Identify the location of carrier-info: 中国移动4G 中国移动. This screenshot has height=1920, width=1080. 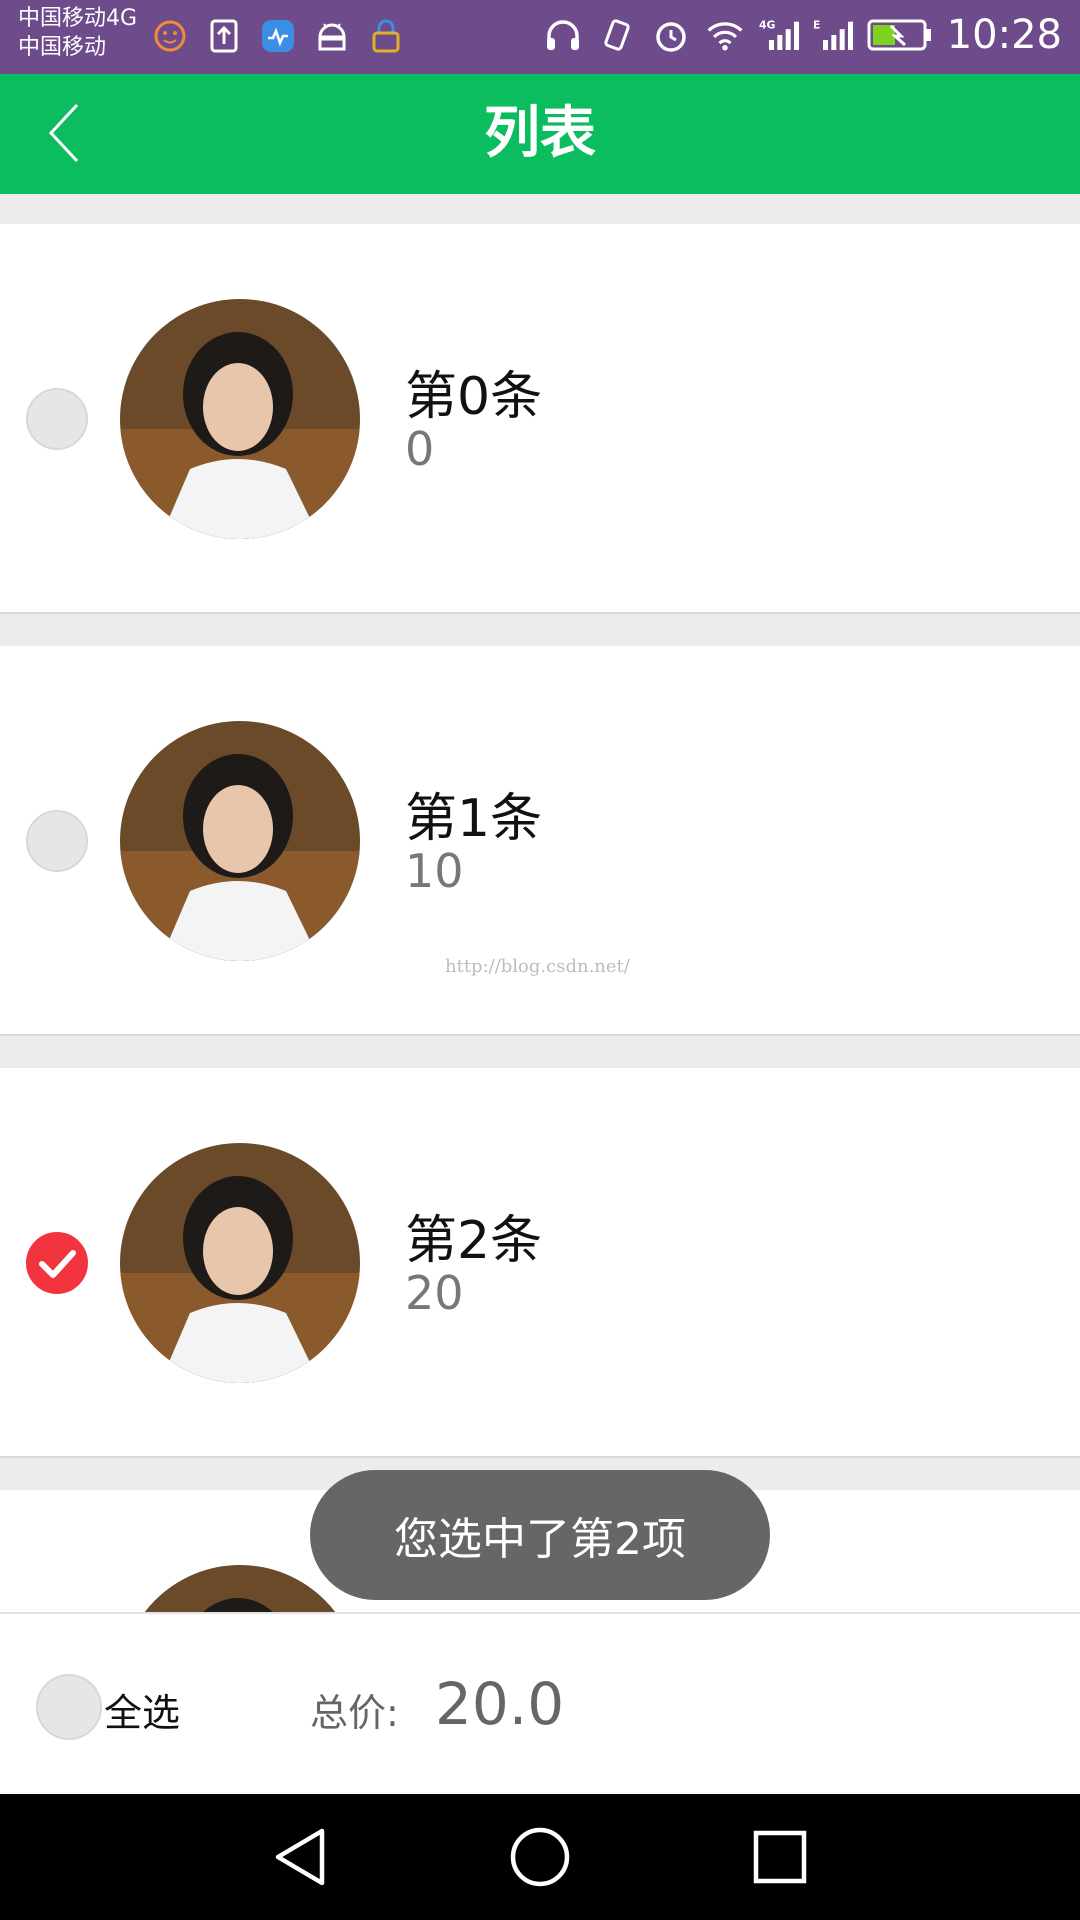
(77, 33).